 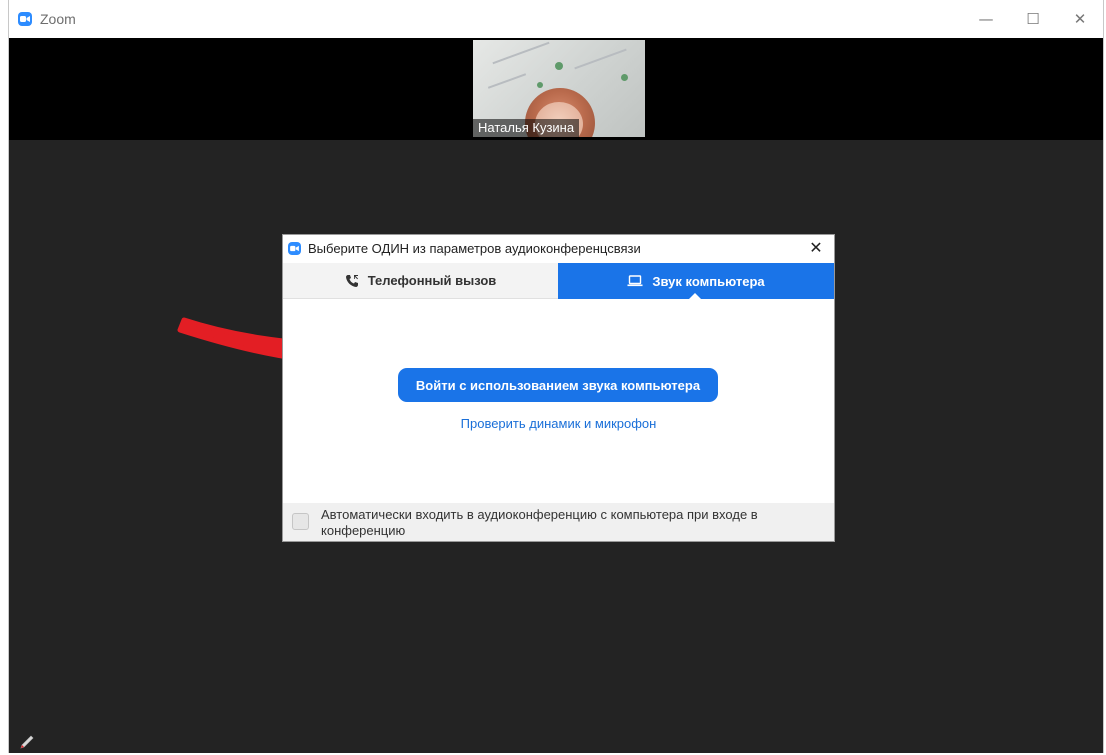 I want to click on tab-phone-call: Телефонный вызов, so click(x=420, y=281).